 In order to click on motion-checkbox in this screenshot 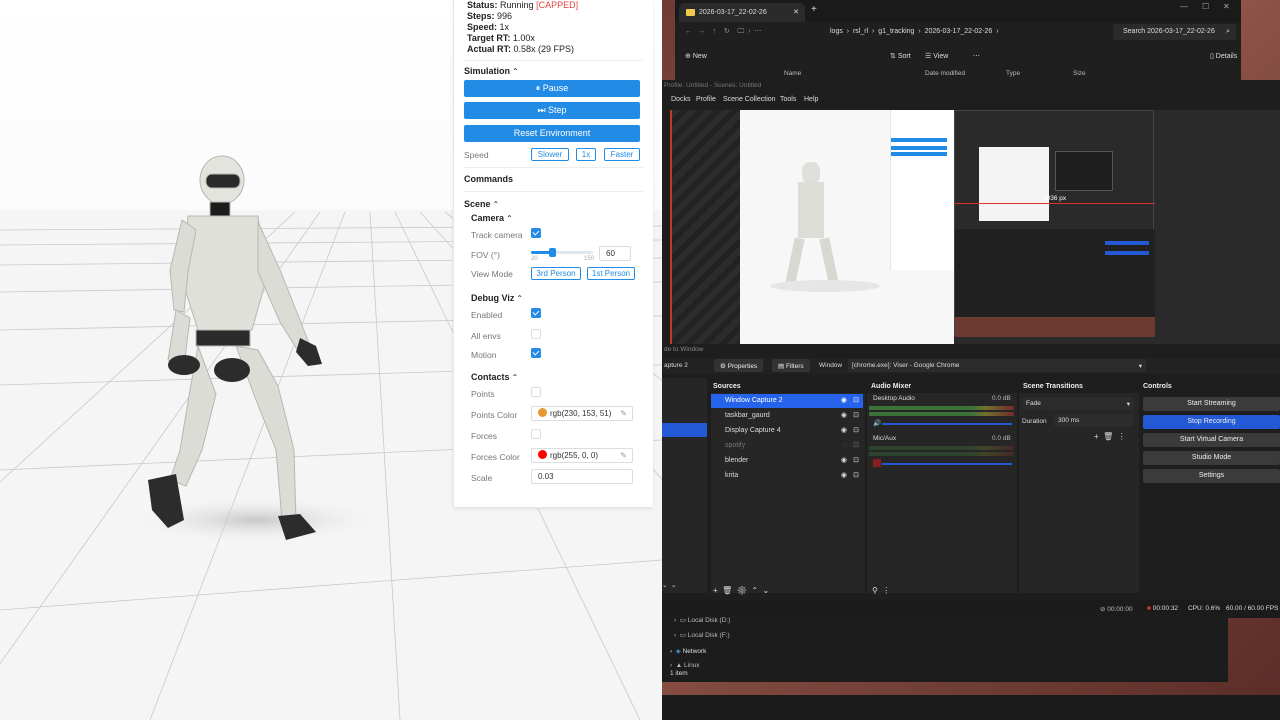, I will do `click(536, 353)`.